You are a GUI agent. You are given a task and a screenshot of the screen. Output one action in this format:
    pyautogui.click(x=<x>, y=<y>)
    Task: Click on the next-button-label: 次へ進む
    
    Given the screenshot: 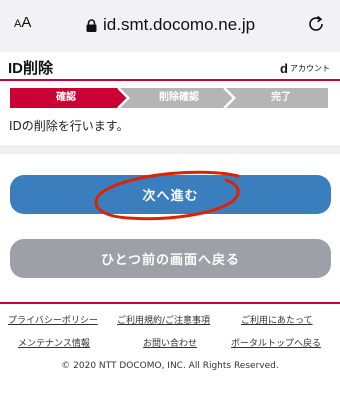 What is the action you would take?
    pyautogui.click(x=170, y=196)
    